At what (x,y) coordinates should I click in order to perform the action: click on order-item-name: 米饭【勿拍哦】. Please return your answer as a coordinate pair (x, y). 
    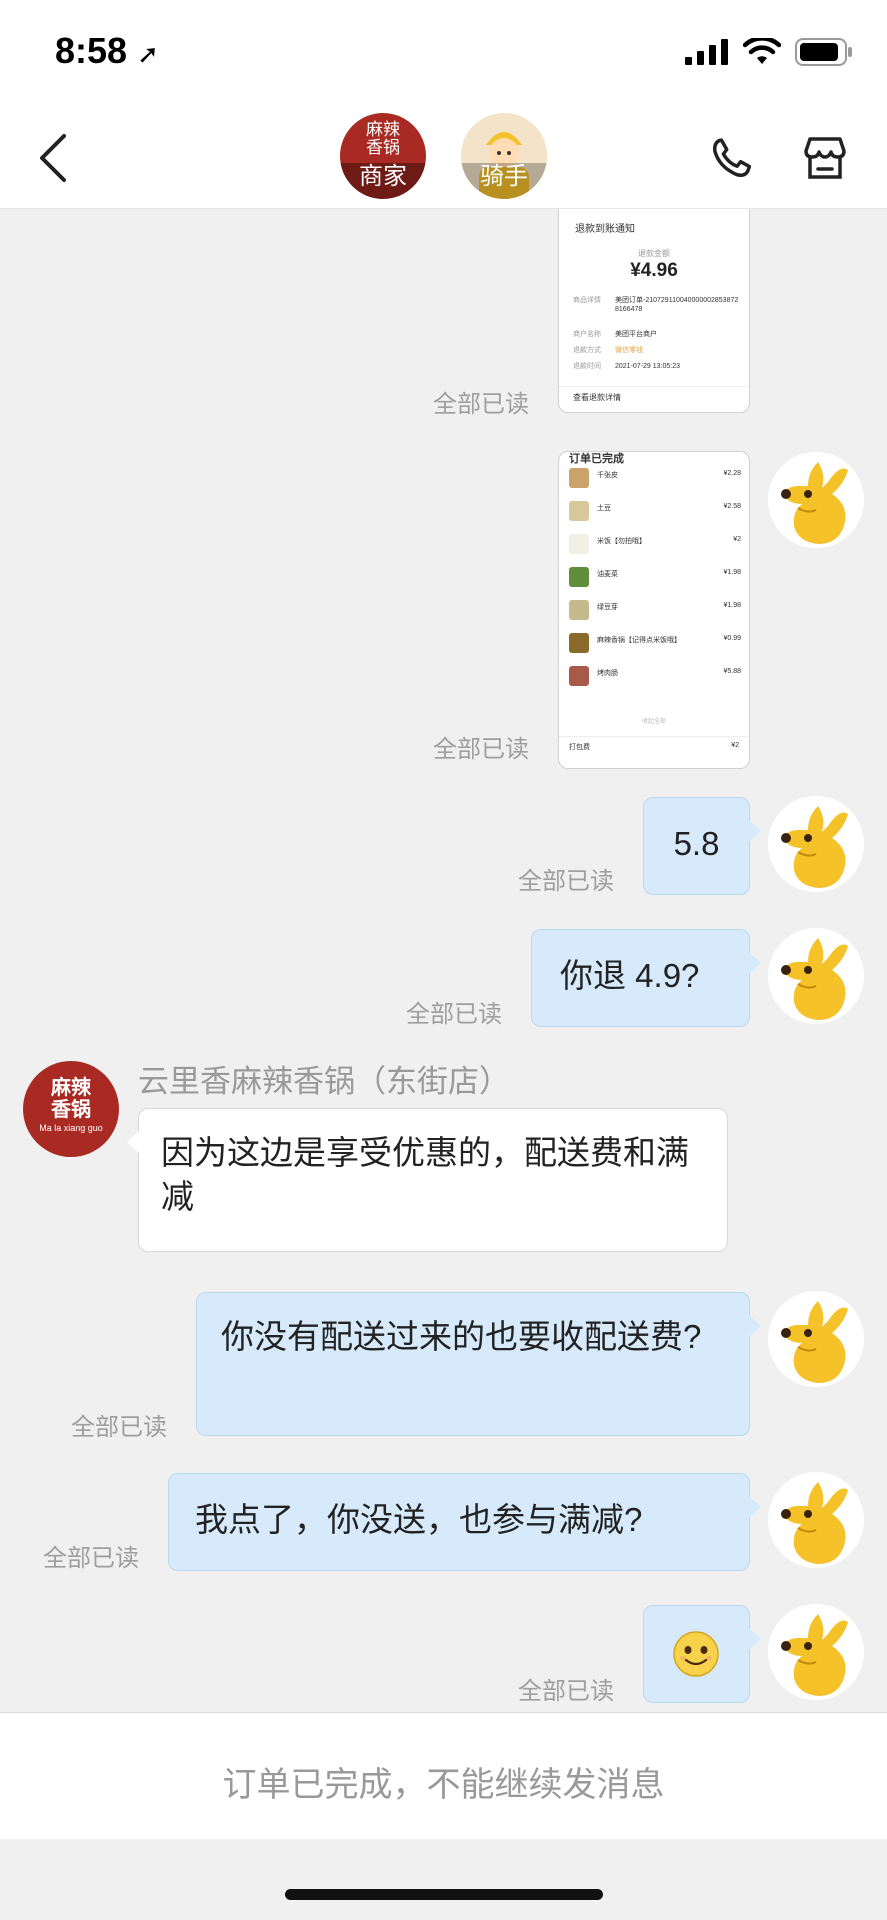
    Looking at the image, I should click on (621, 541).